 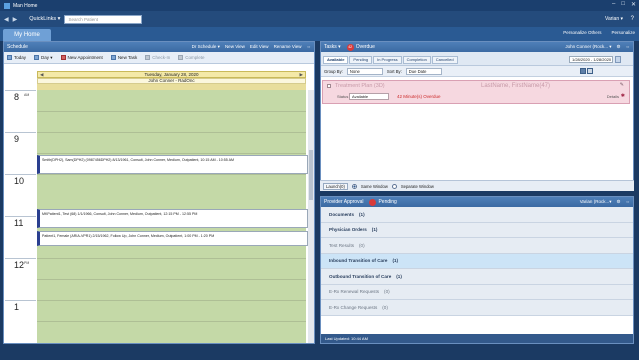 I want to click on approval-row-erx-renewal: E-Rx Renewal Requests (0), so click(x=477, y=292).